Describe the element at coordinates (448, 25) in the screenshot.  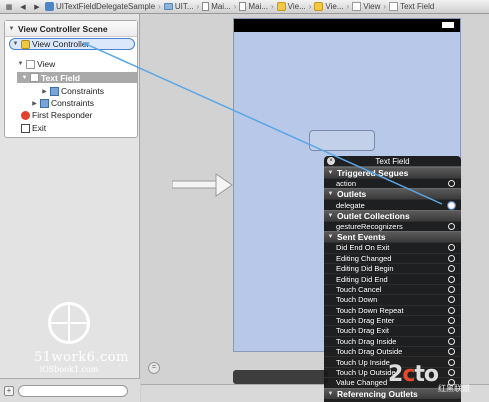
I see `battery-icon` at that location.